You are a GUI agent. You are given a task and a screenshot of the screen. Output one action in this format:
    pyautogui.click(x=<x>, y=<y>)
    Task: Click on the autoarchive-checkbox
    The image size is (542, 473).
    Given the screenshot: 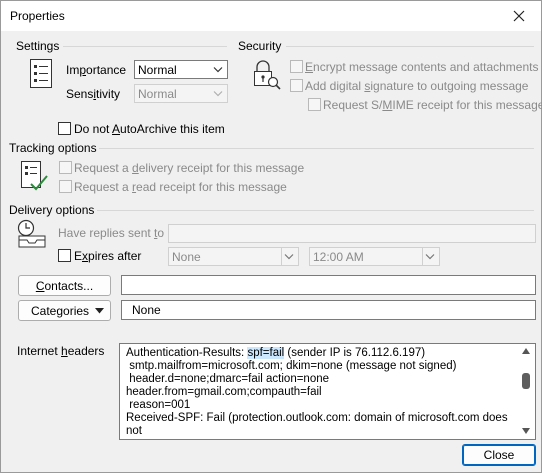 What is the action you would take?
    pyautogui.click(x=64, y=128)
    